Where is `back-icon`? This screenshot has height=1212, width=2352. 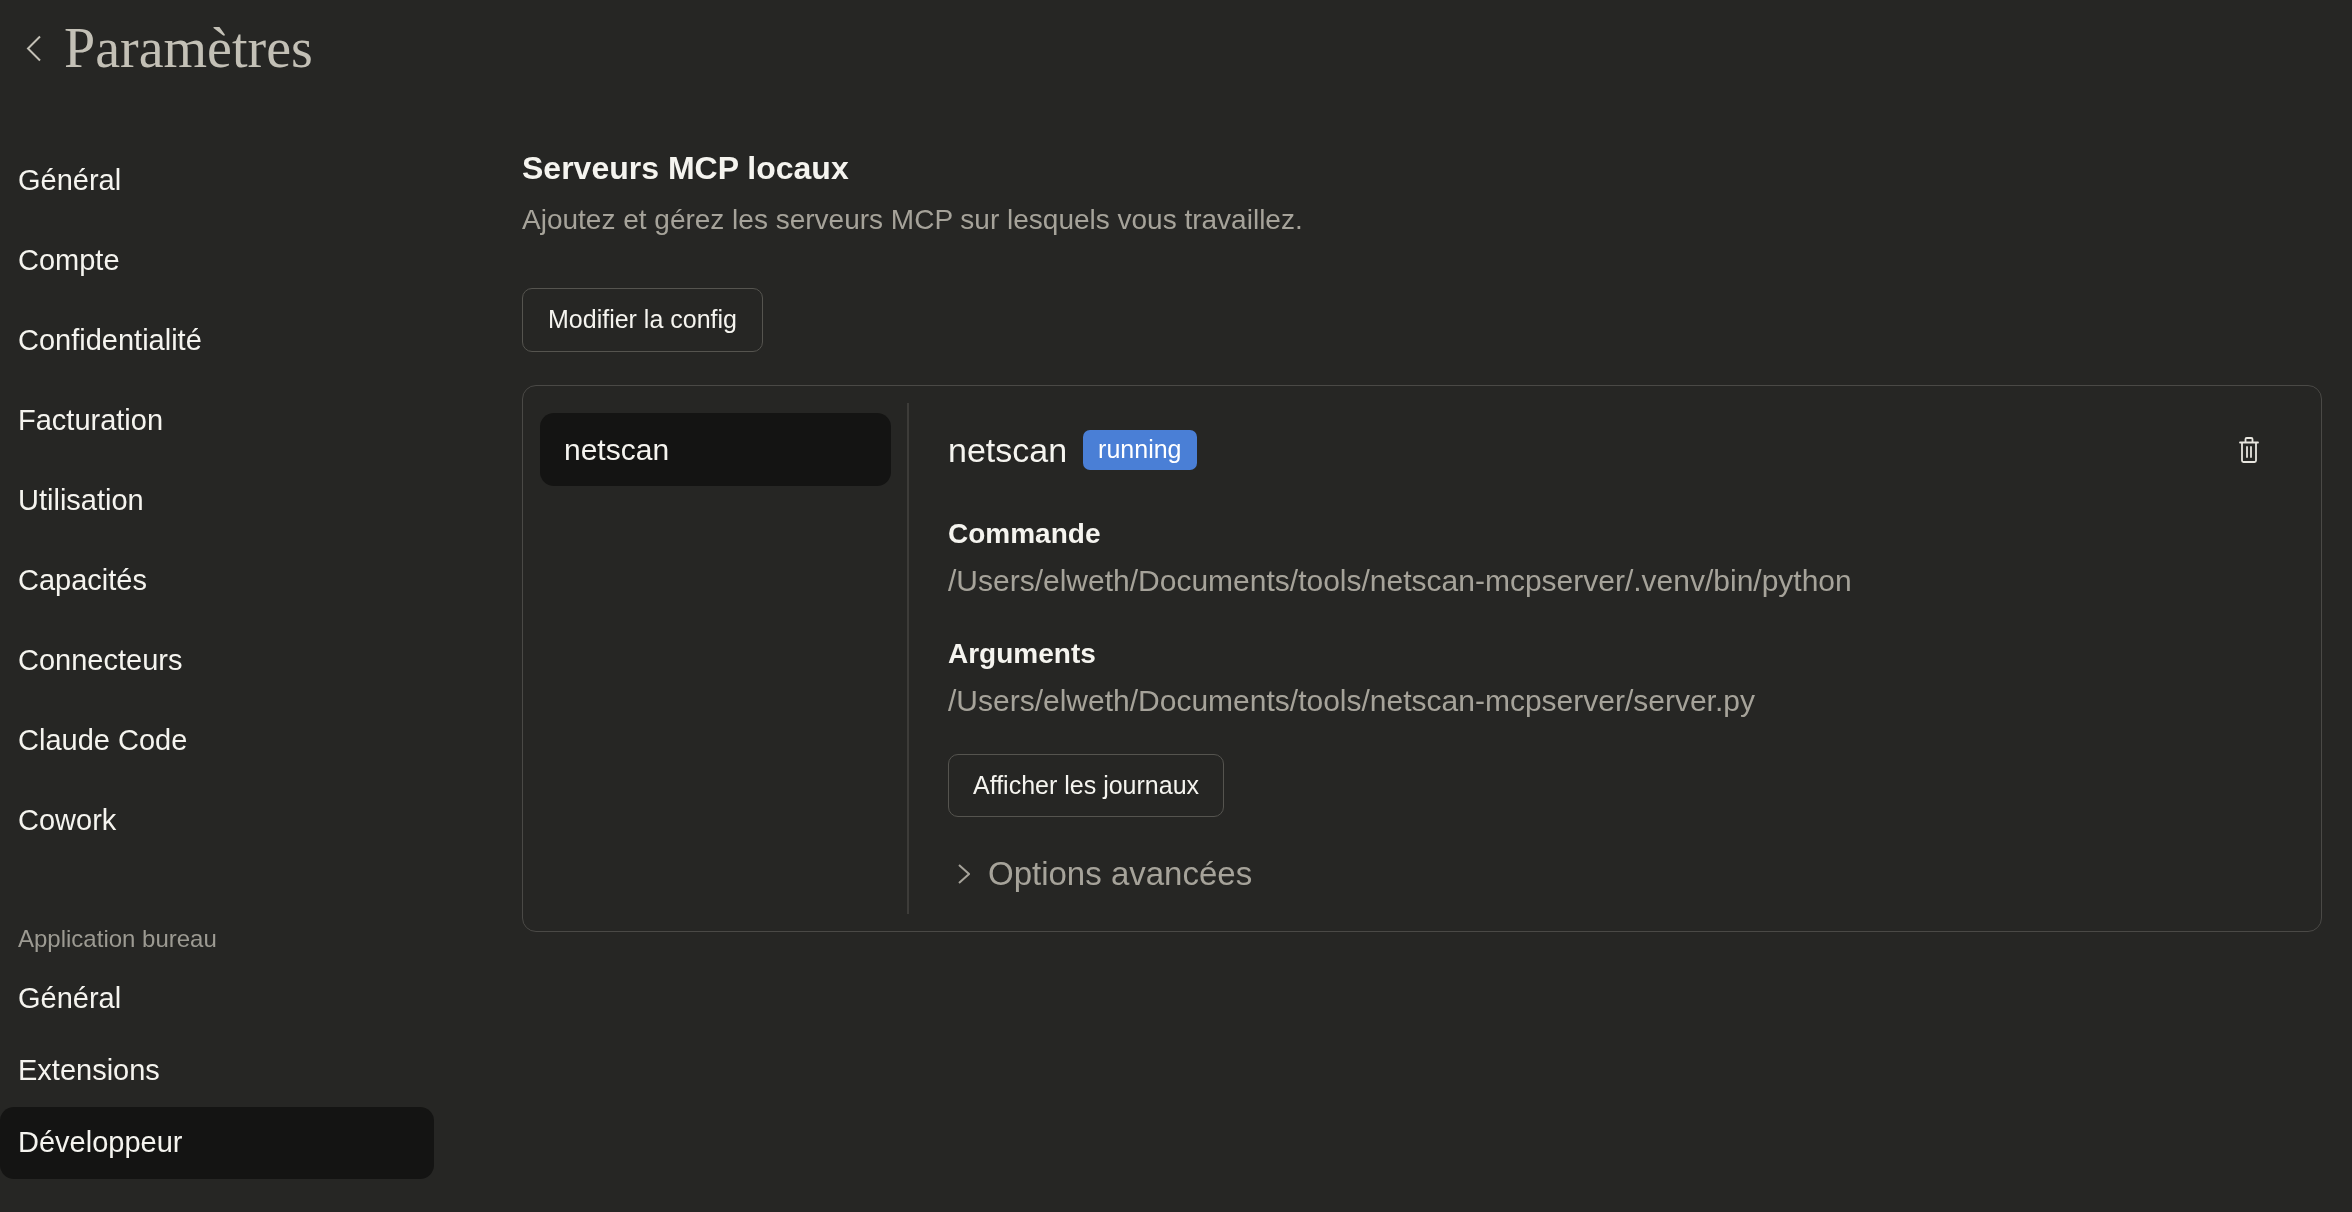 back-icon is located at coordinates (34, 48).